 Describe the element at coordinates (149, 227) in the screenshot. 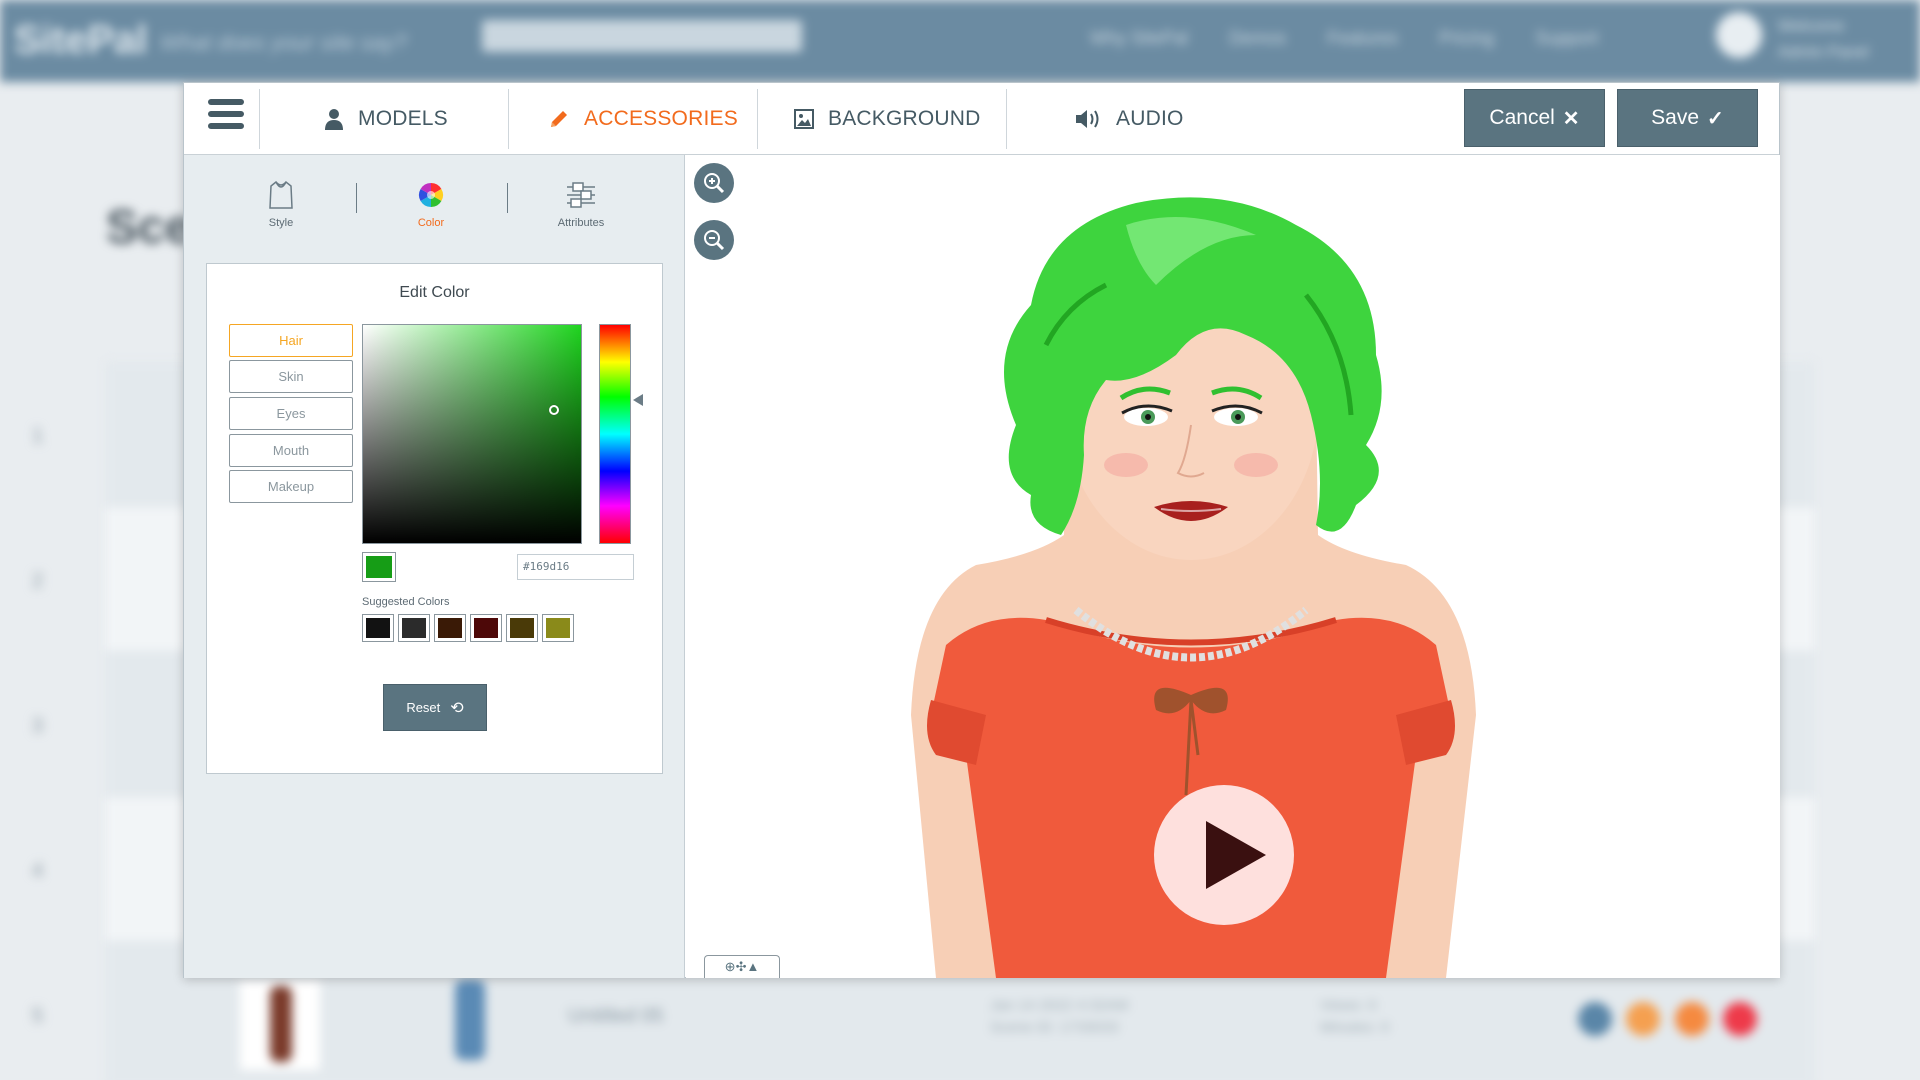

I see `bg-heading: Sce` at that location.